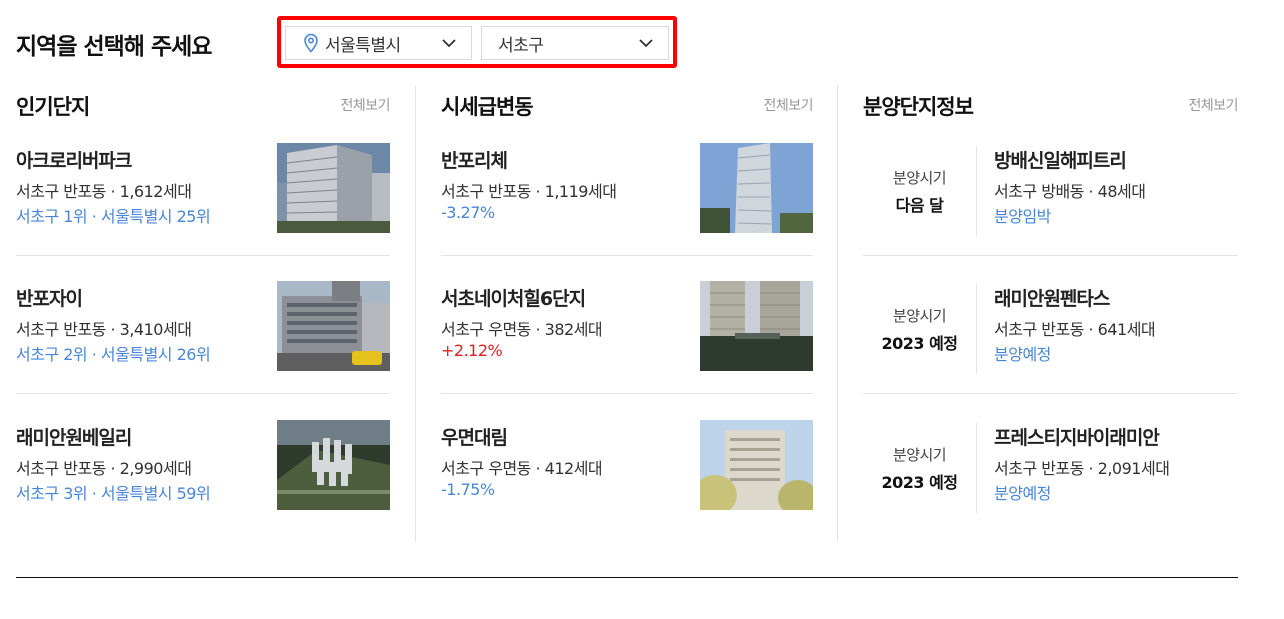 The width and height of the screenshot is (1284, 619). I want to click on complex-name: 아크로리버파크, so click(74, 159).